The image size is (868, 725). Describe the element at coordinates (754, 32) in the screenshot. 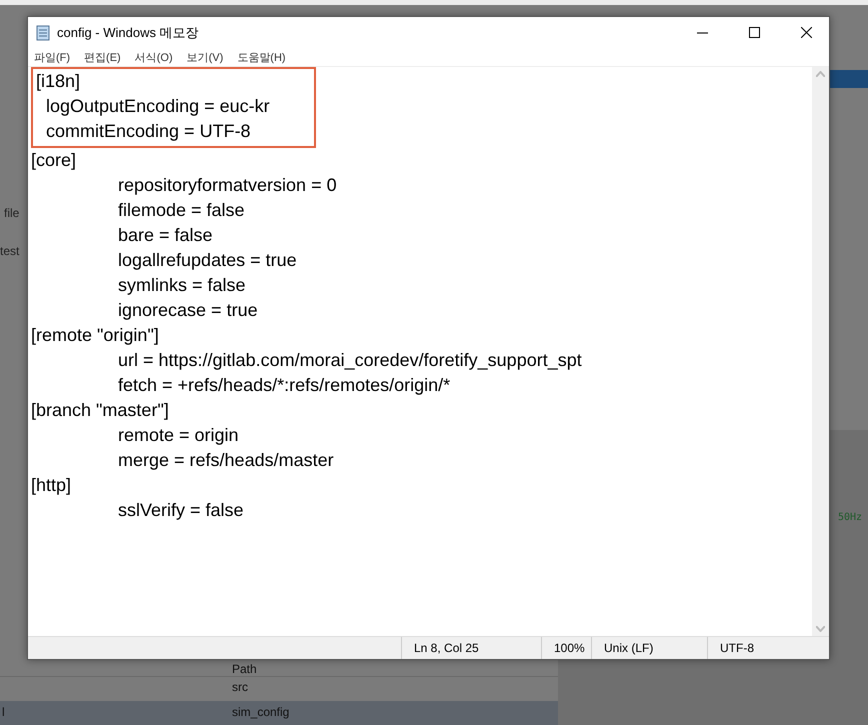

I see `maximize-icon` at that location.